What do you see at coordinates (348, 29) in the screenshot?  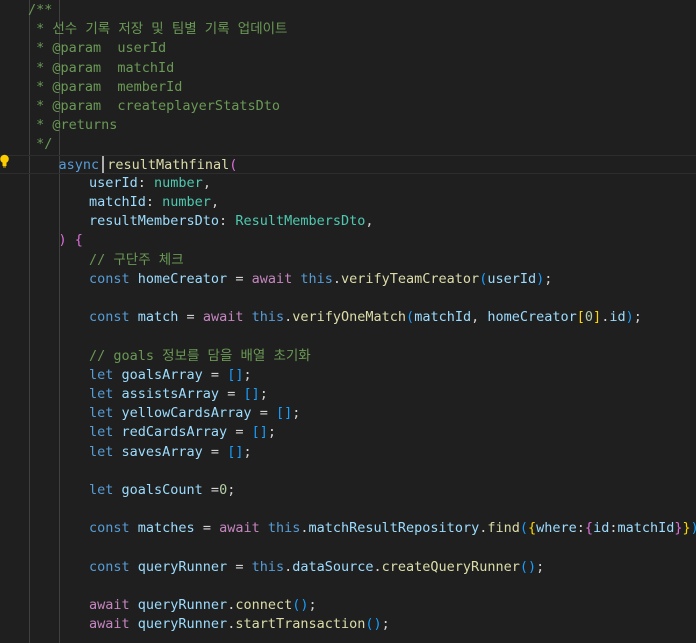 I see `code-line: * 선수 기록 저장 및 팀별 기록 업데이트` at bounding box center [348, 29].